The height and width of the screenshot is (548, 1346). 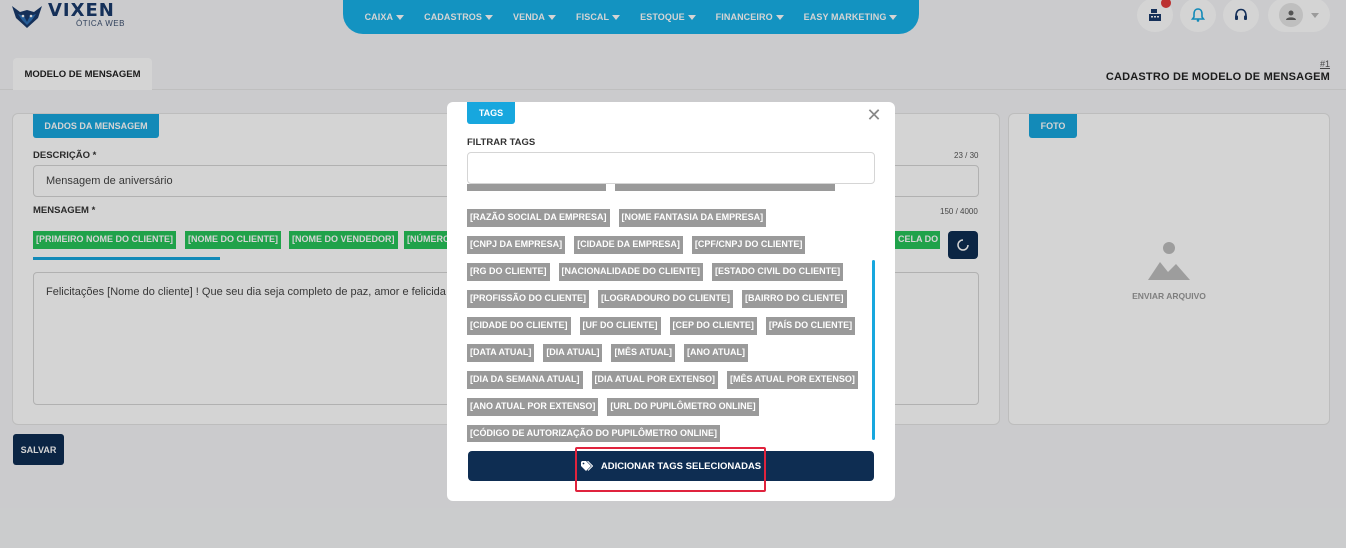 What do you see at coordinates (715, 353) in the screenshot?
I see `tag-item: [ANO ATUAL]` at bounding box center [715, 353].